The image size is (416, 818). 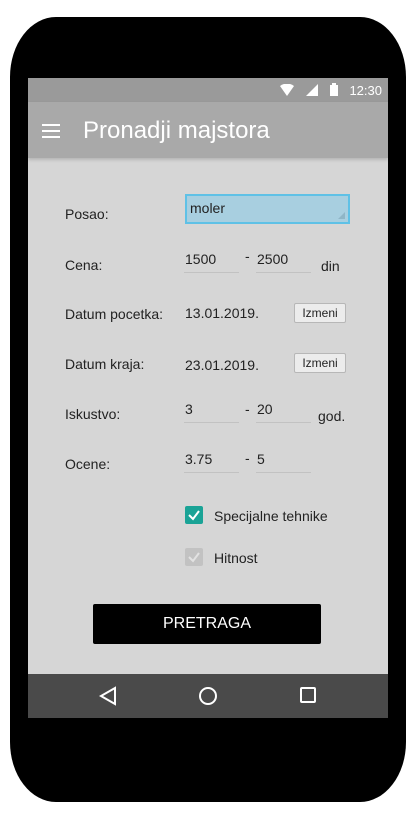 I want to click on cena-unit: din, so click(x=330, y=266).